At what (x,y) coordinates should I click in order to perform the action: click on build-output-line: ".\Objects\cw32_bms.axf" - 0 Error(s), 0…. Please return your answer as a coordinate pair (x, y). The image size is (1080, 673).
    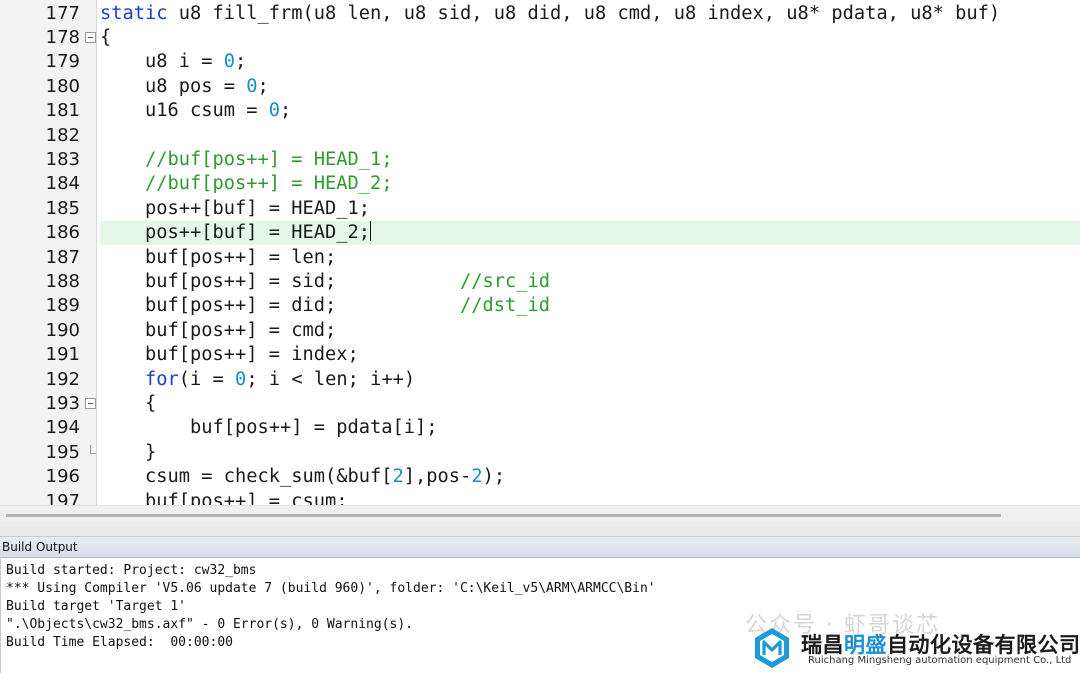
    Looking at the image, I should click on (209, 624).